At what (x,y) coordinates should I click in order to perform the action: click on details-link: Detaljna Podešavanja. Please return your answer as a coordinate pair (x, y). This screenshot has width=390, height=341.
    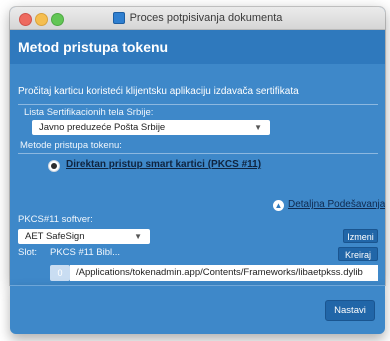
    Looking at the image, I should click on (336, 204).